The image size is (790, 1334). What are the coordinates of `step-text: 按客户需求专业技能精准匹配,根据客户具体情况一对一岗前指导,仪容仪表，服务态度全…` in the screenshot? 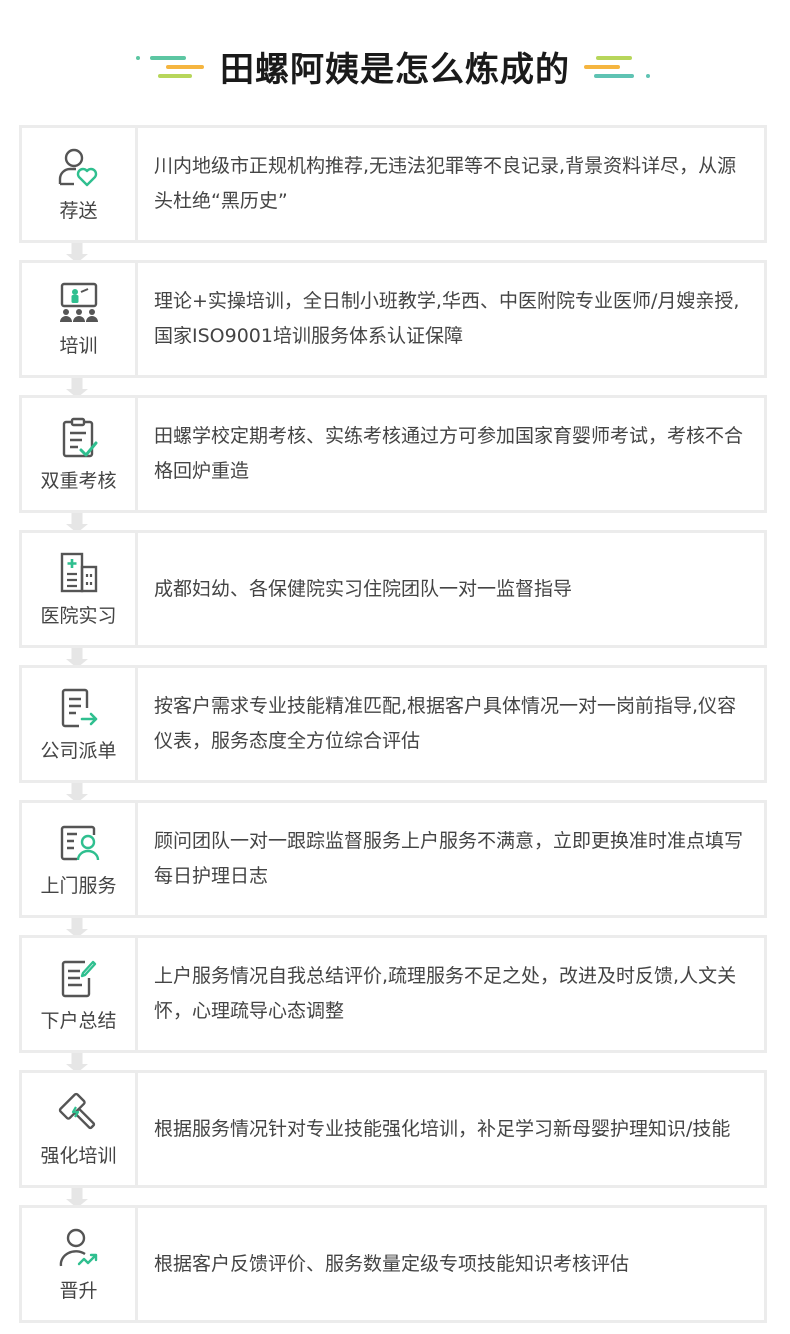 It's located at (445, 723).